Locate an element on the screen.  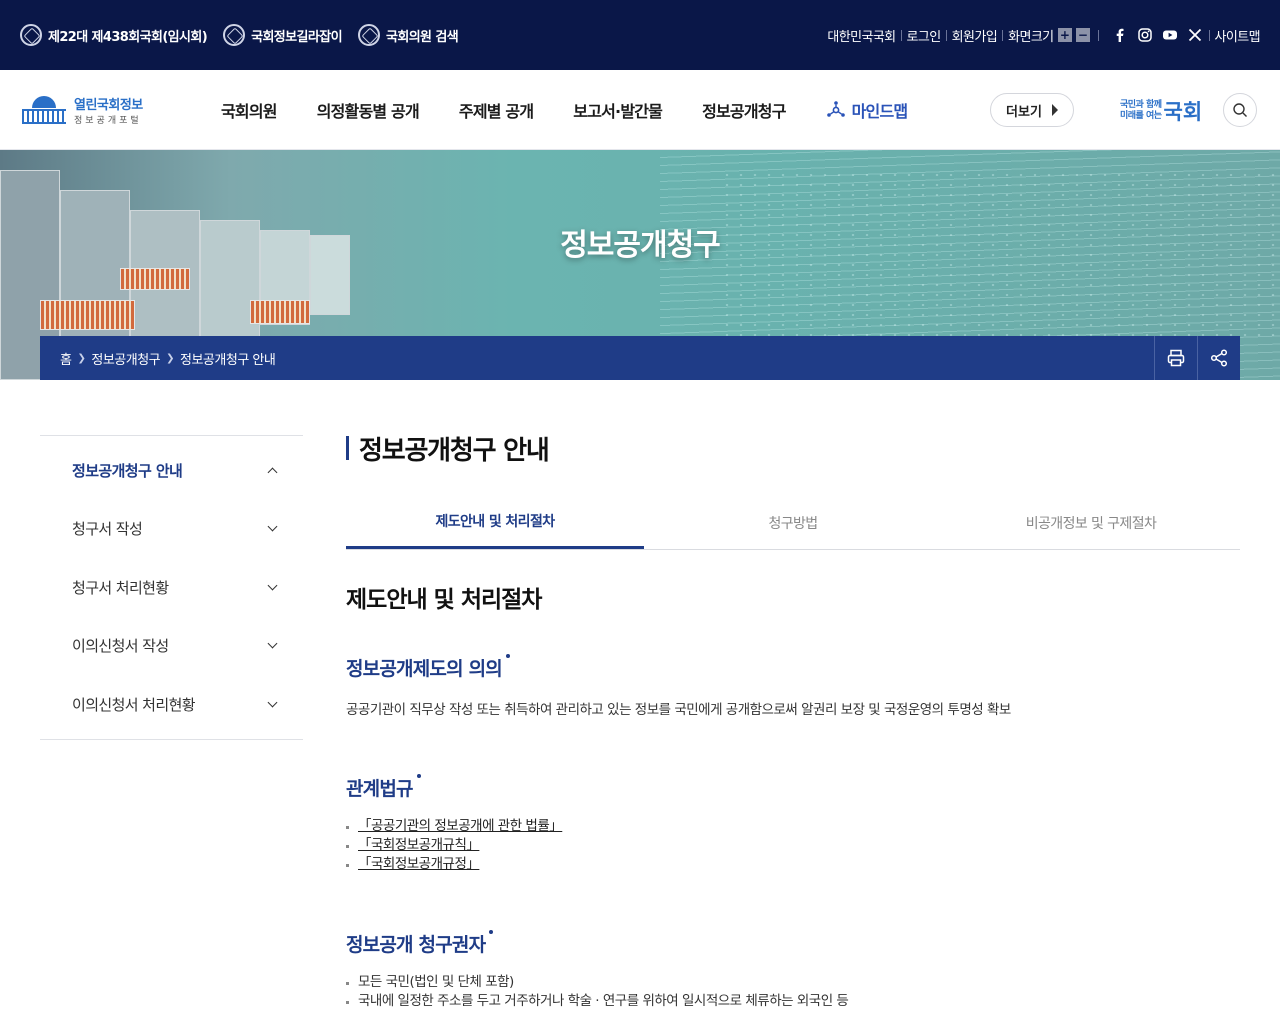
share-button is located at coordinates (1218, 358).